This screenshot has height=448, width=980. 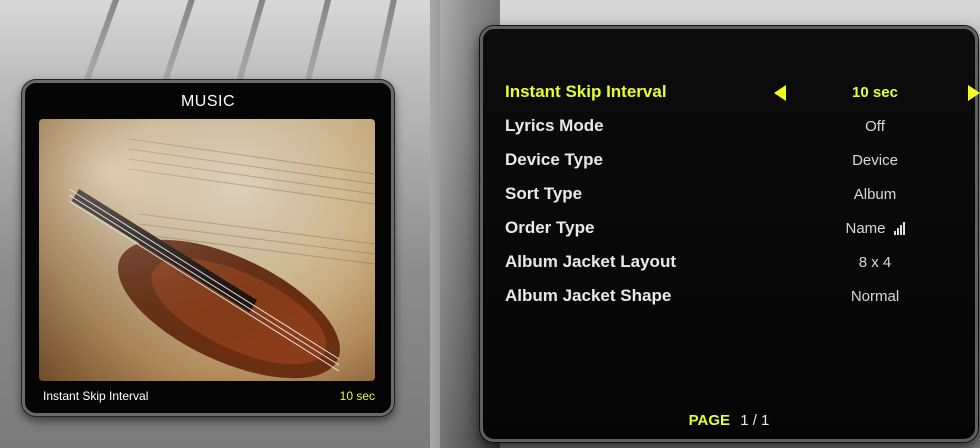 I want to click on menu-item-album-jacket-shape: Album Jacket Shape Normal, so click(x=729, y=296).